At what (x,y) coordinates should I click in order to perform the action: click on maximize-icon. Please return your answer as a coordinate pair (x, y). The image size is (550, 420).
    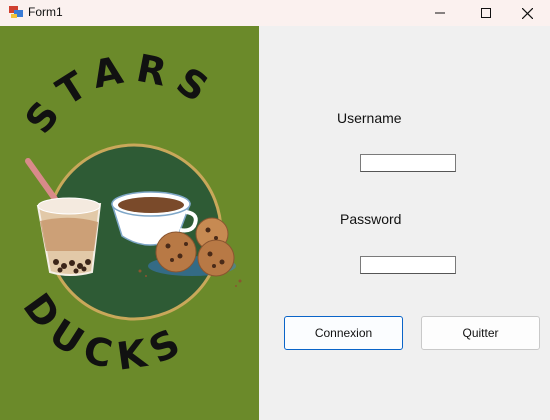
    Looking at the image, I should click on (486, 13).